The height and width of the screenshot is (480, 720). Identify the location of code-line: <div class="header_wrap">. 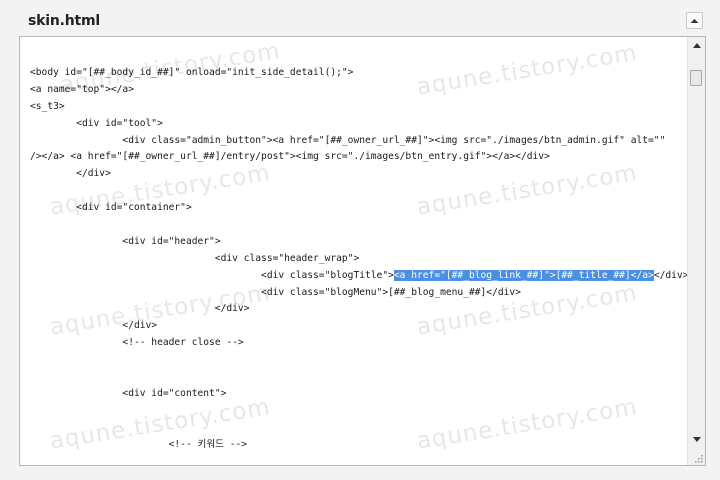
(360, 259).